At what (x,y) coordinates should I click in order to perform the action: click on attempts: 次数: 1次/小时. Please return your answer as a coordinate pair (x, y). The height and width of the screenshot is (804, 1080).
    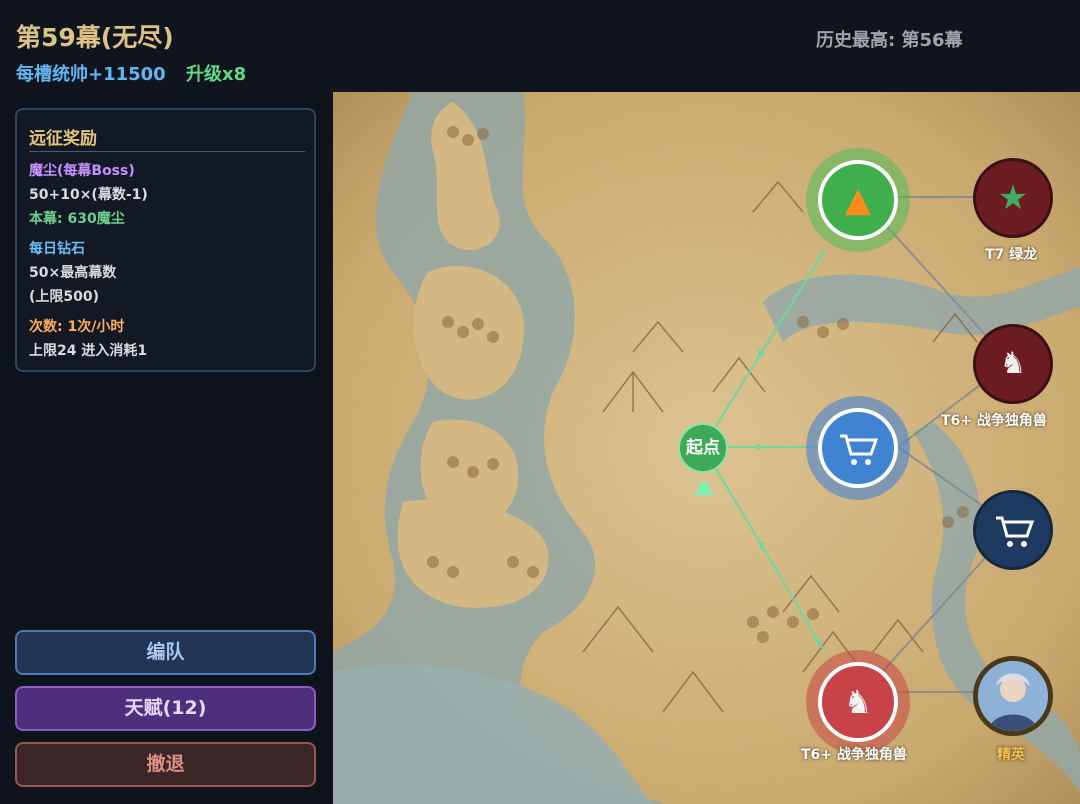
    Looking at the image, I should click on (77, 327).